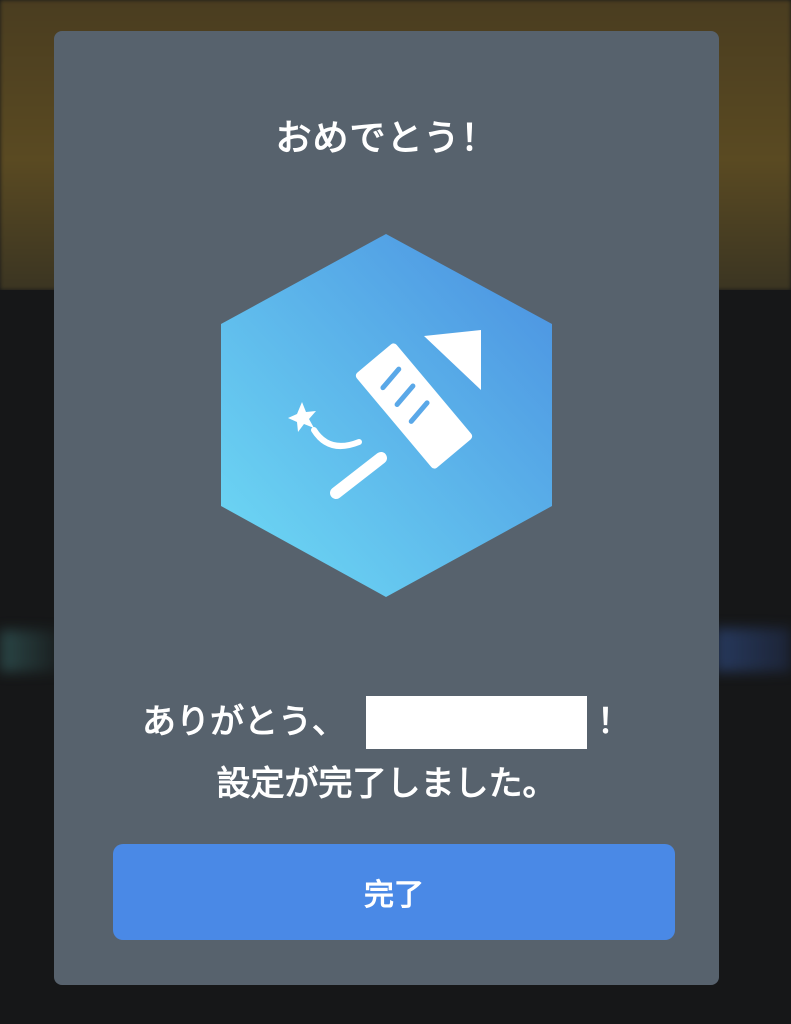  Describe the element at coordinates (394, 892) in the screenshot. I see `done-button: 完了` at that location.